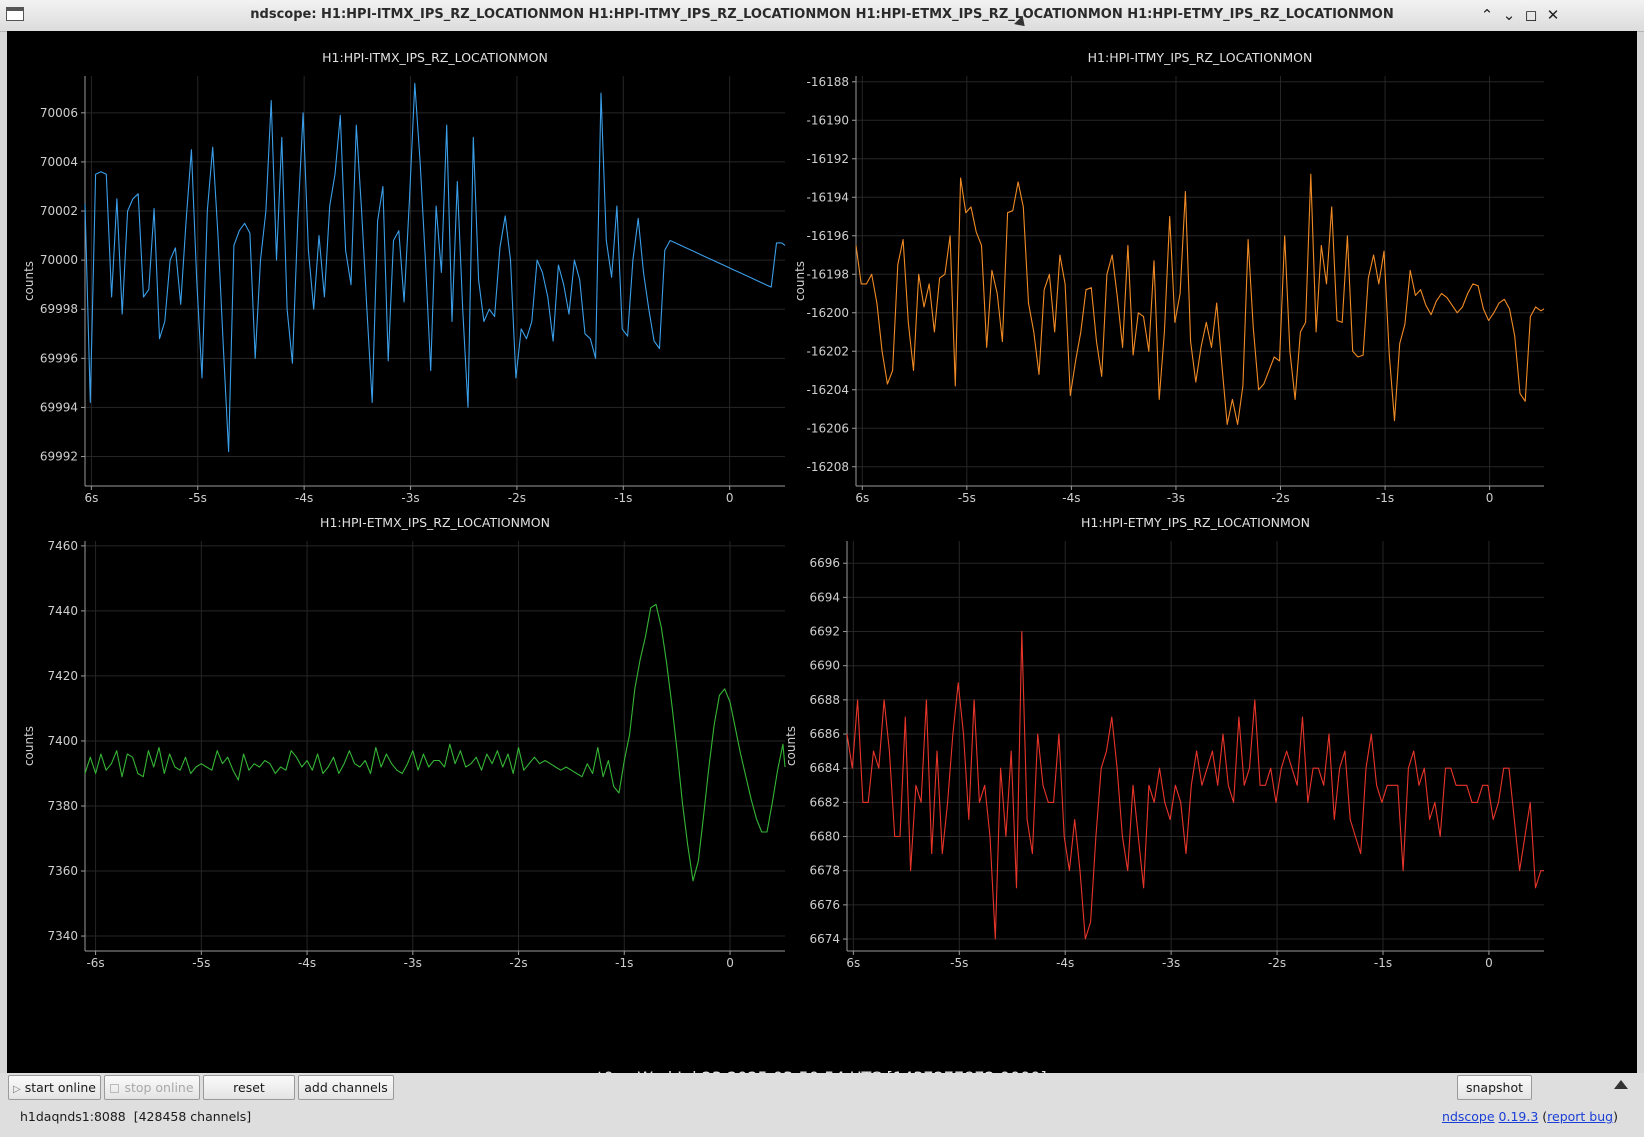 This screenshot has width=1644, height=1137. I want to click on server-address: h1daqnds1:8088, so click(73, 1116).